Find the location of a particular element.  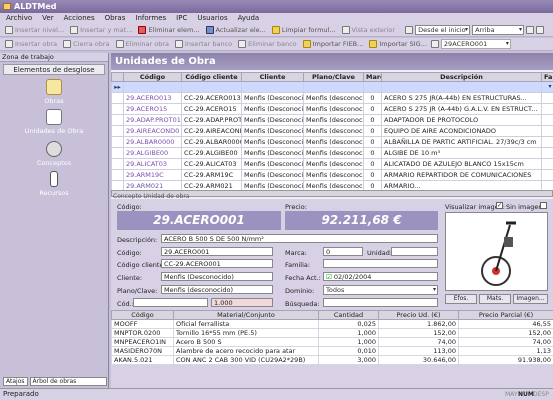

menu-archivo: Archivo is located at coordinates (19, 18).